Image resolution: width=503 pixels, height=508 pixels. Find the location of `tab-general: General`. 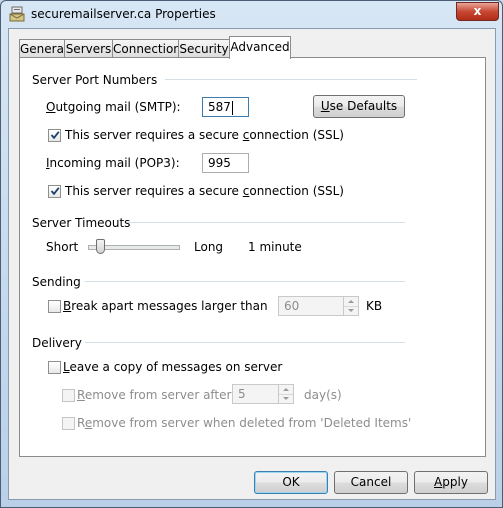

tab-general: General is located at coordinates (43, 48).